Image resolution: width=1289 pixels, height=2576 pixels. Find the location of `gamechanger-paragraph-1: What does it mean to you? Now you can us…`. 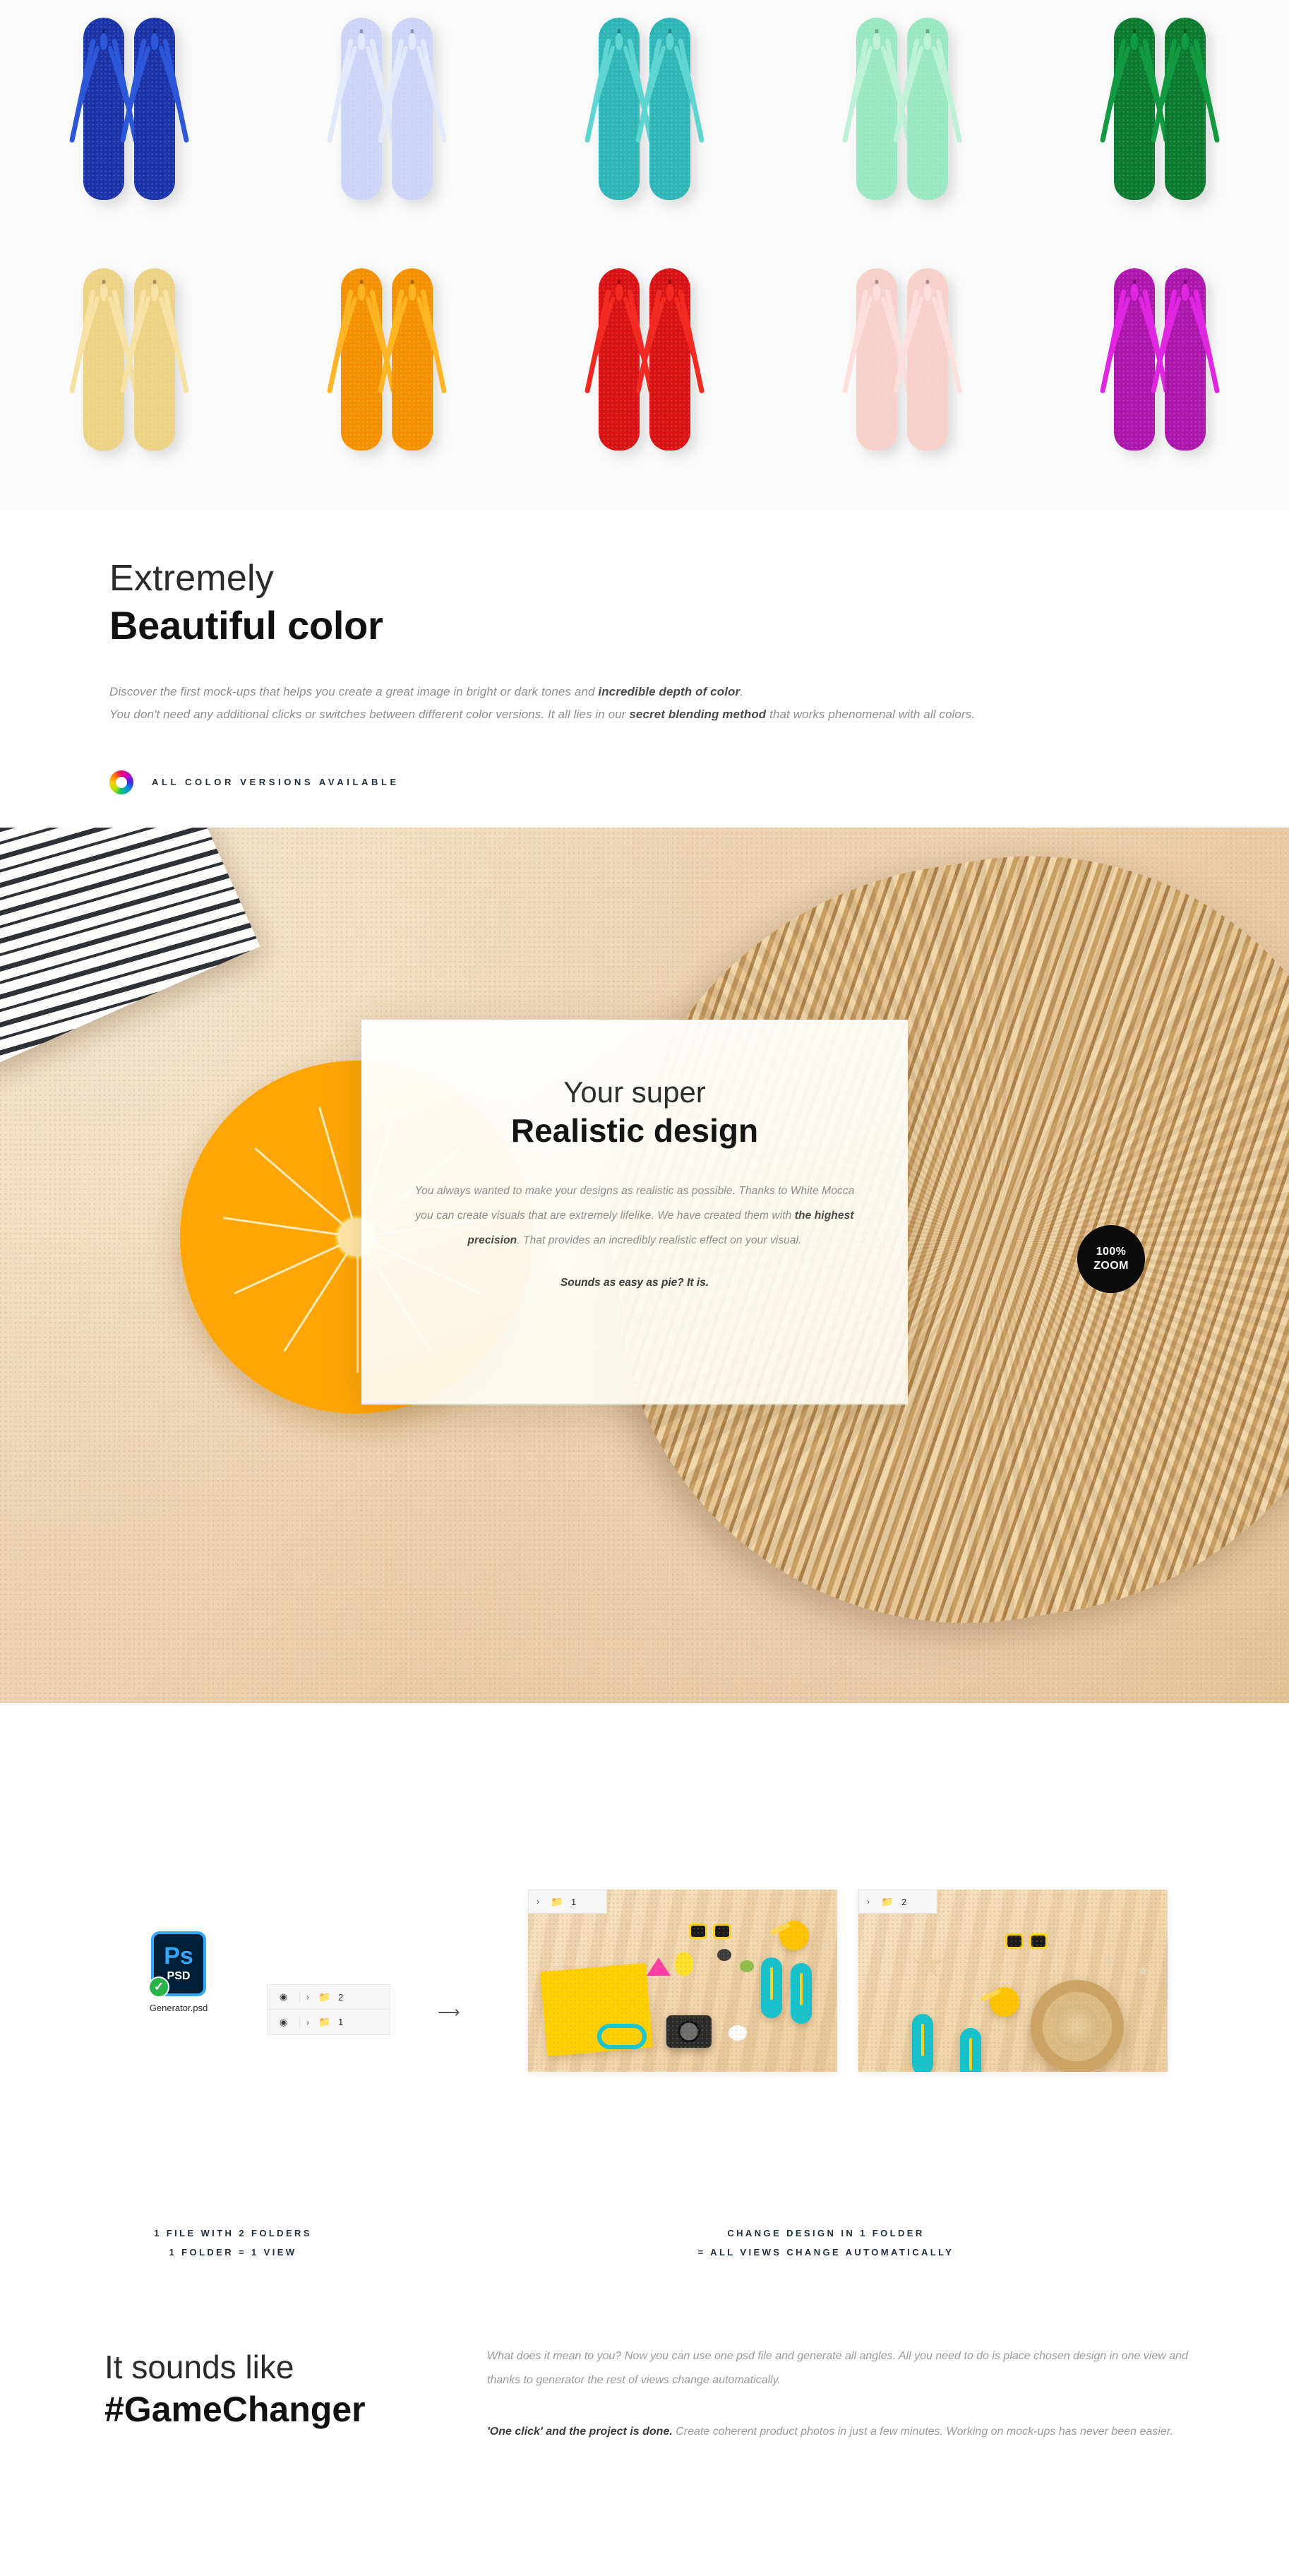

gamechanger-paragraph-1: What does it mean to you? Now you can us… is located at coordinates (837, 2368).